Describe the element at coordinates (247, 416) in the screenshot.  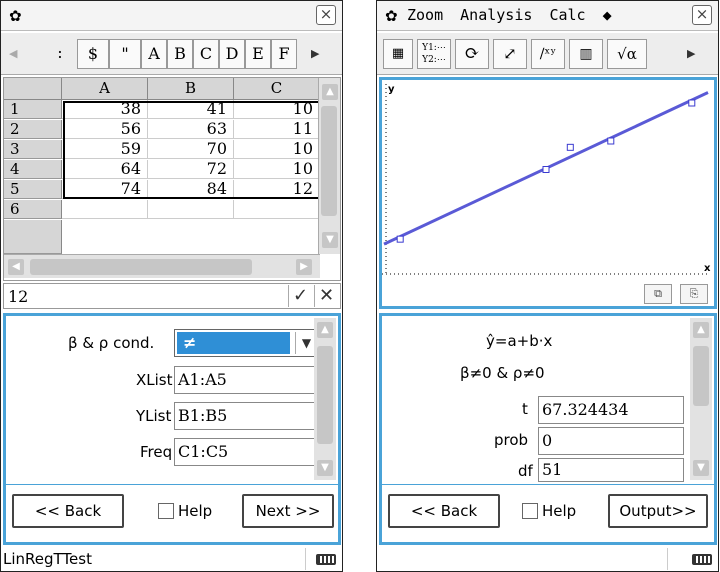
I see `ylist-field: B1:B5` at that location.